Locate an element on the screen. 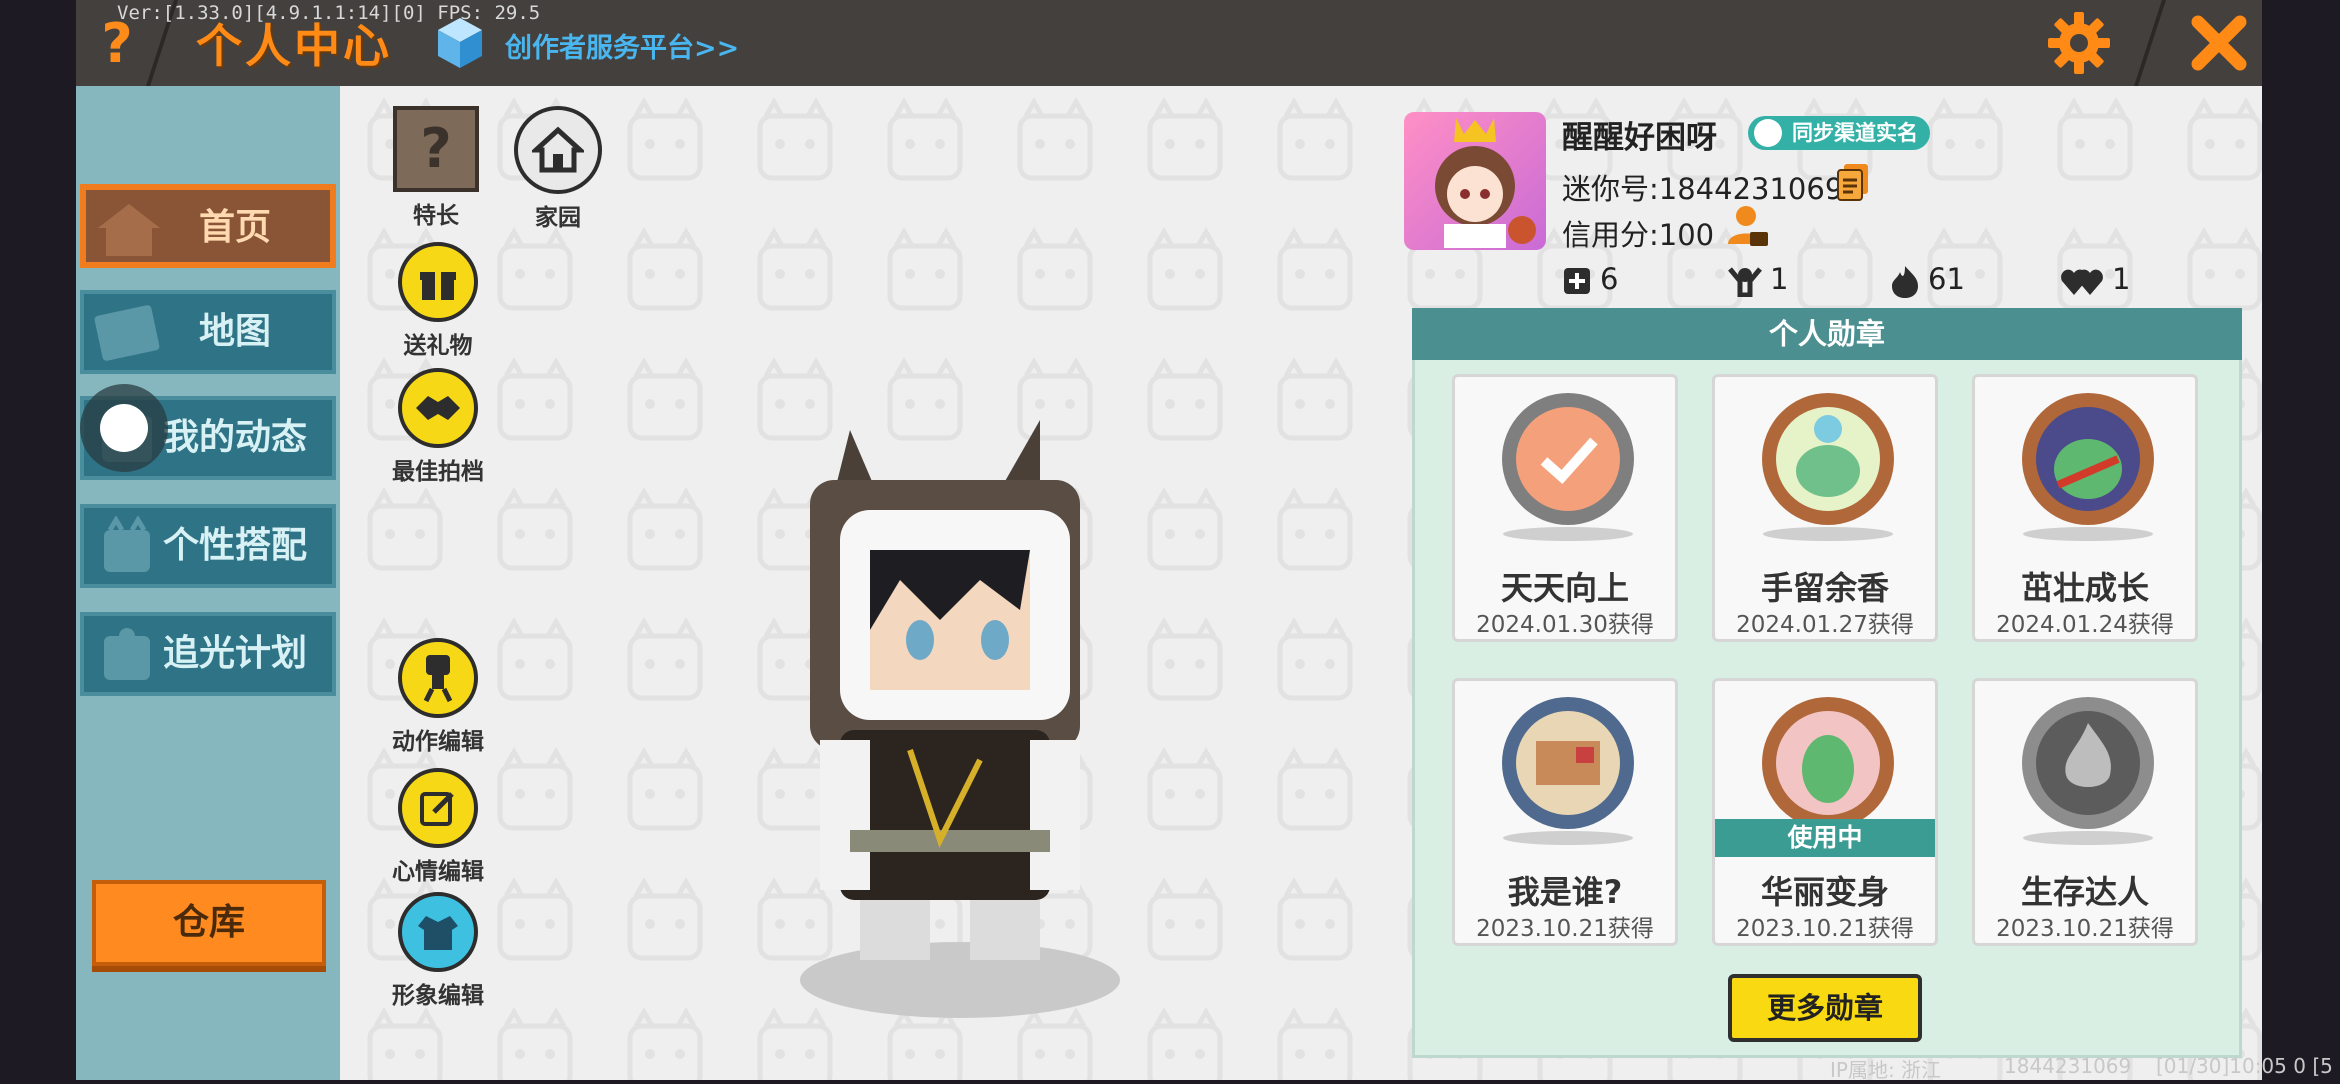  sync-realname-badge: 同步渠道实名 is located at coordinates (1839, 133).